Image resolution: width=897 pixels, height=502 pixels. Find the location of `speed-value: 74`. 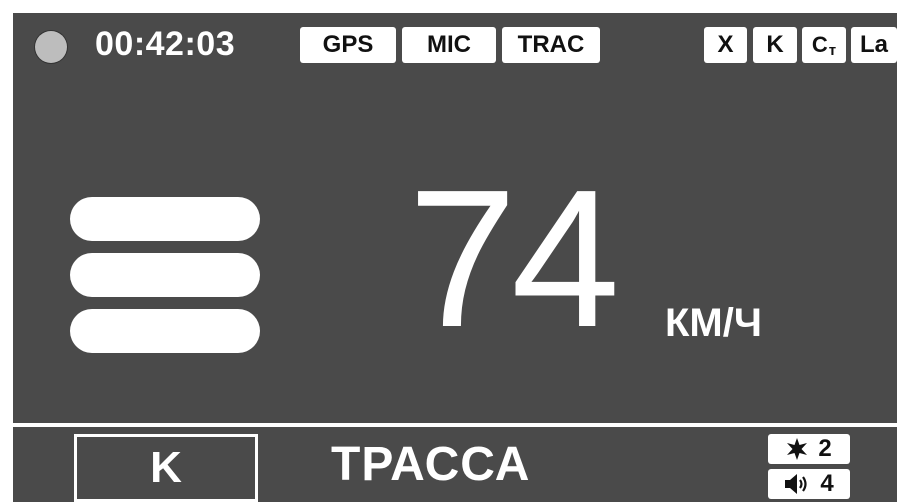

speed-value: 74 is located at coordinates (514, 258).